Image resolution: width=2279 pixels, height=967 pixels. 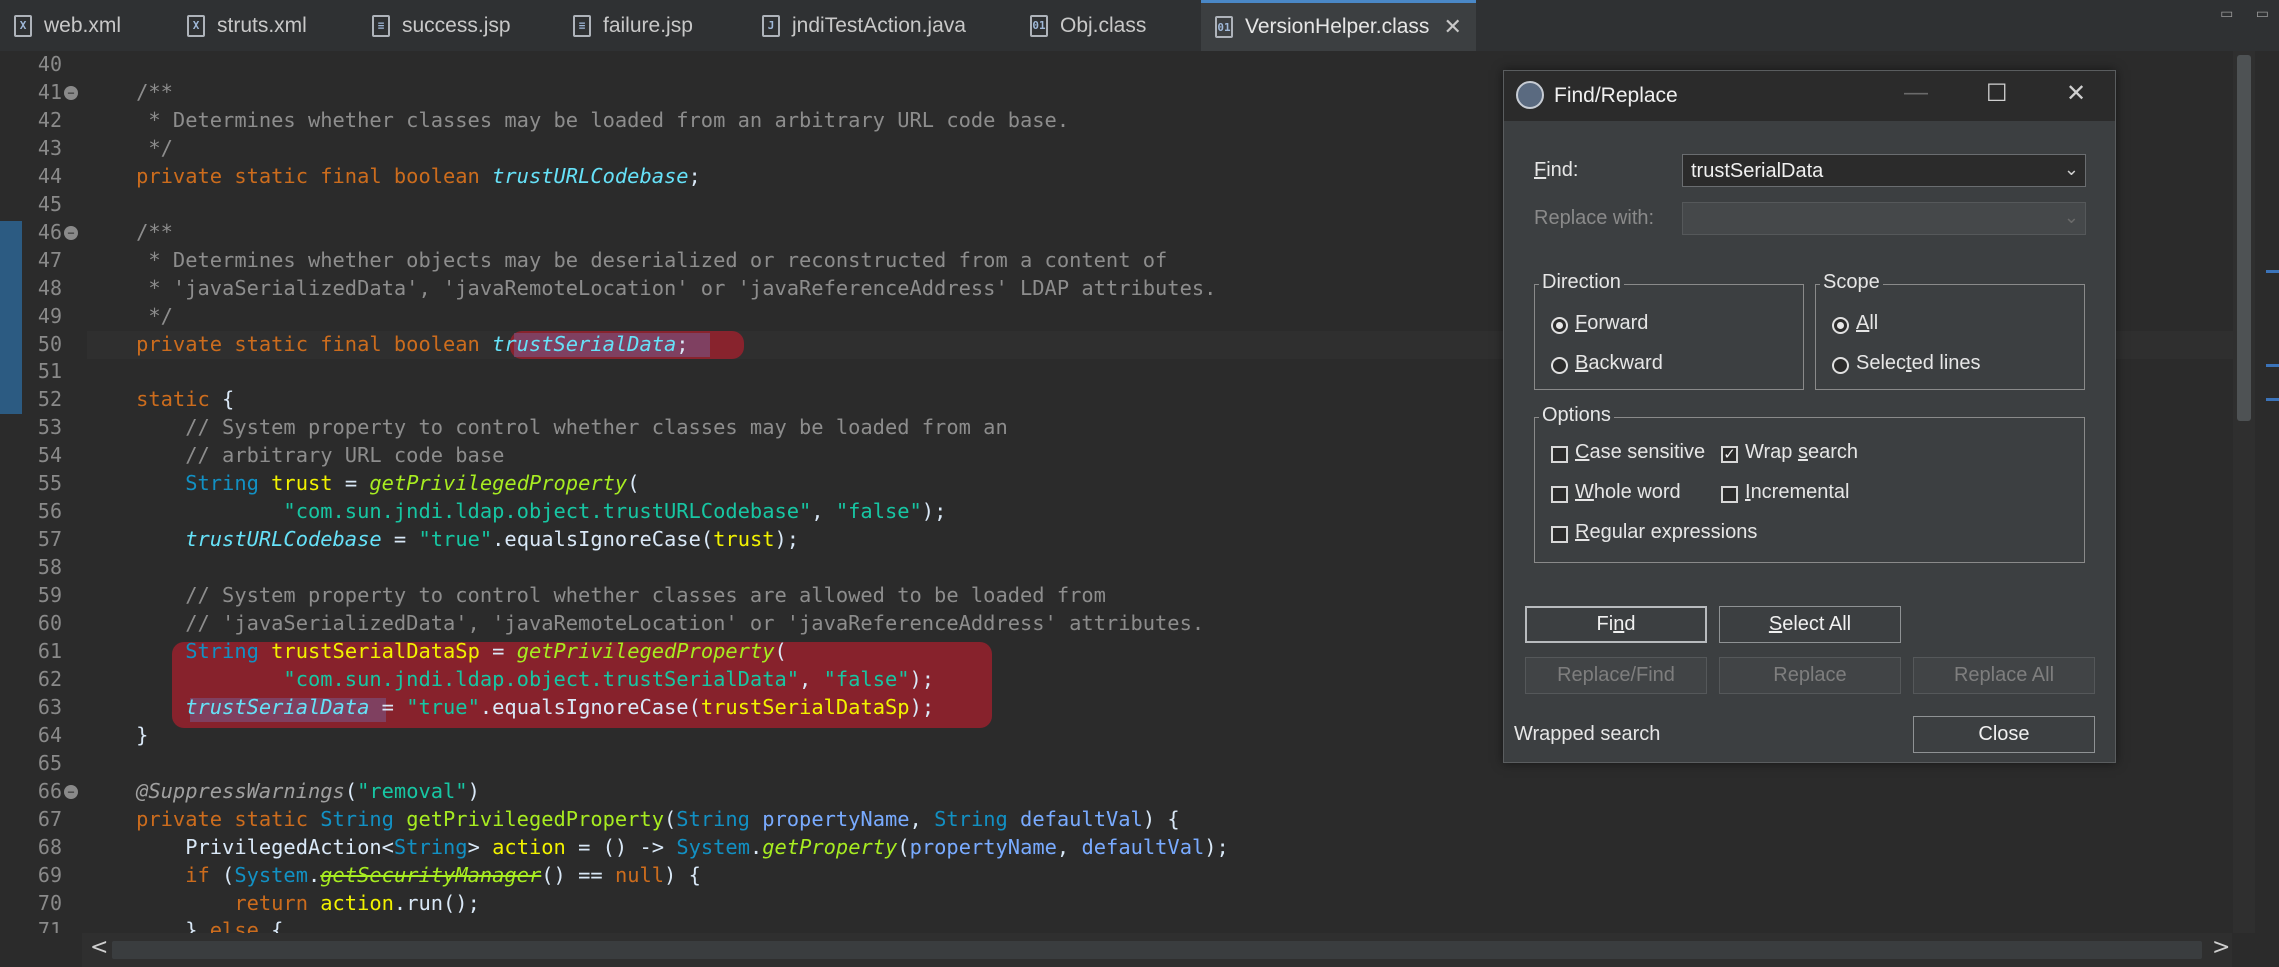 I want to click on scope-selected-lines-radio, so click(x=1840, y=365).